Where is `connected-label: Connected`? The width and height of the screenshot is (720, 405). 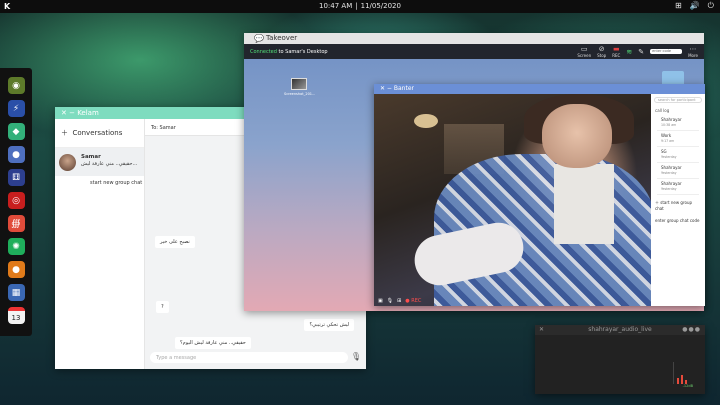 connected-label: Connected is located at coordinates (263, 52).